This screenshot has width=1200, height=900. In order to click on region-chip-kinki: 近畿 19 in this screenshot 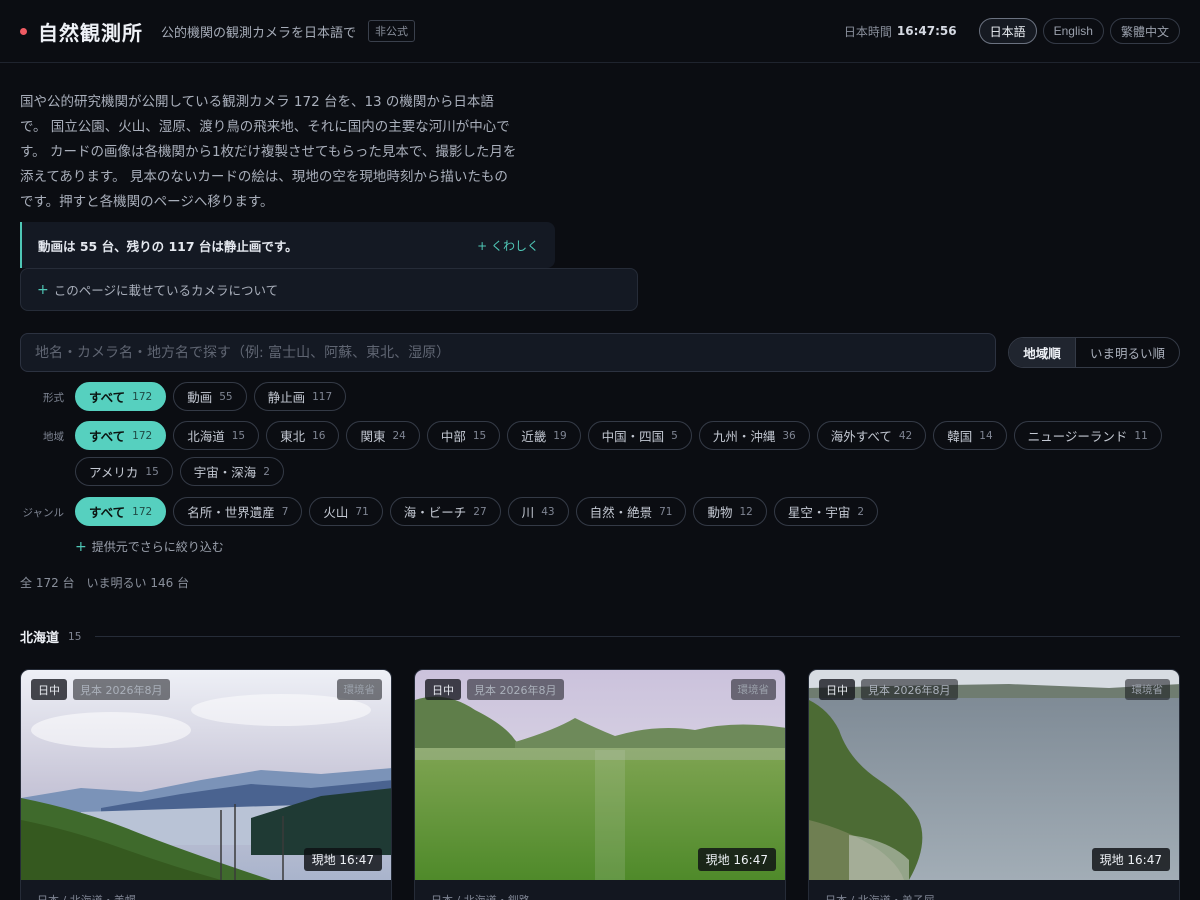, I will do `click(544, 435)`.